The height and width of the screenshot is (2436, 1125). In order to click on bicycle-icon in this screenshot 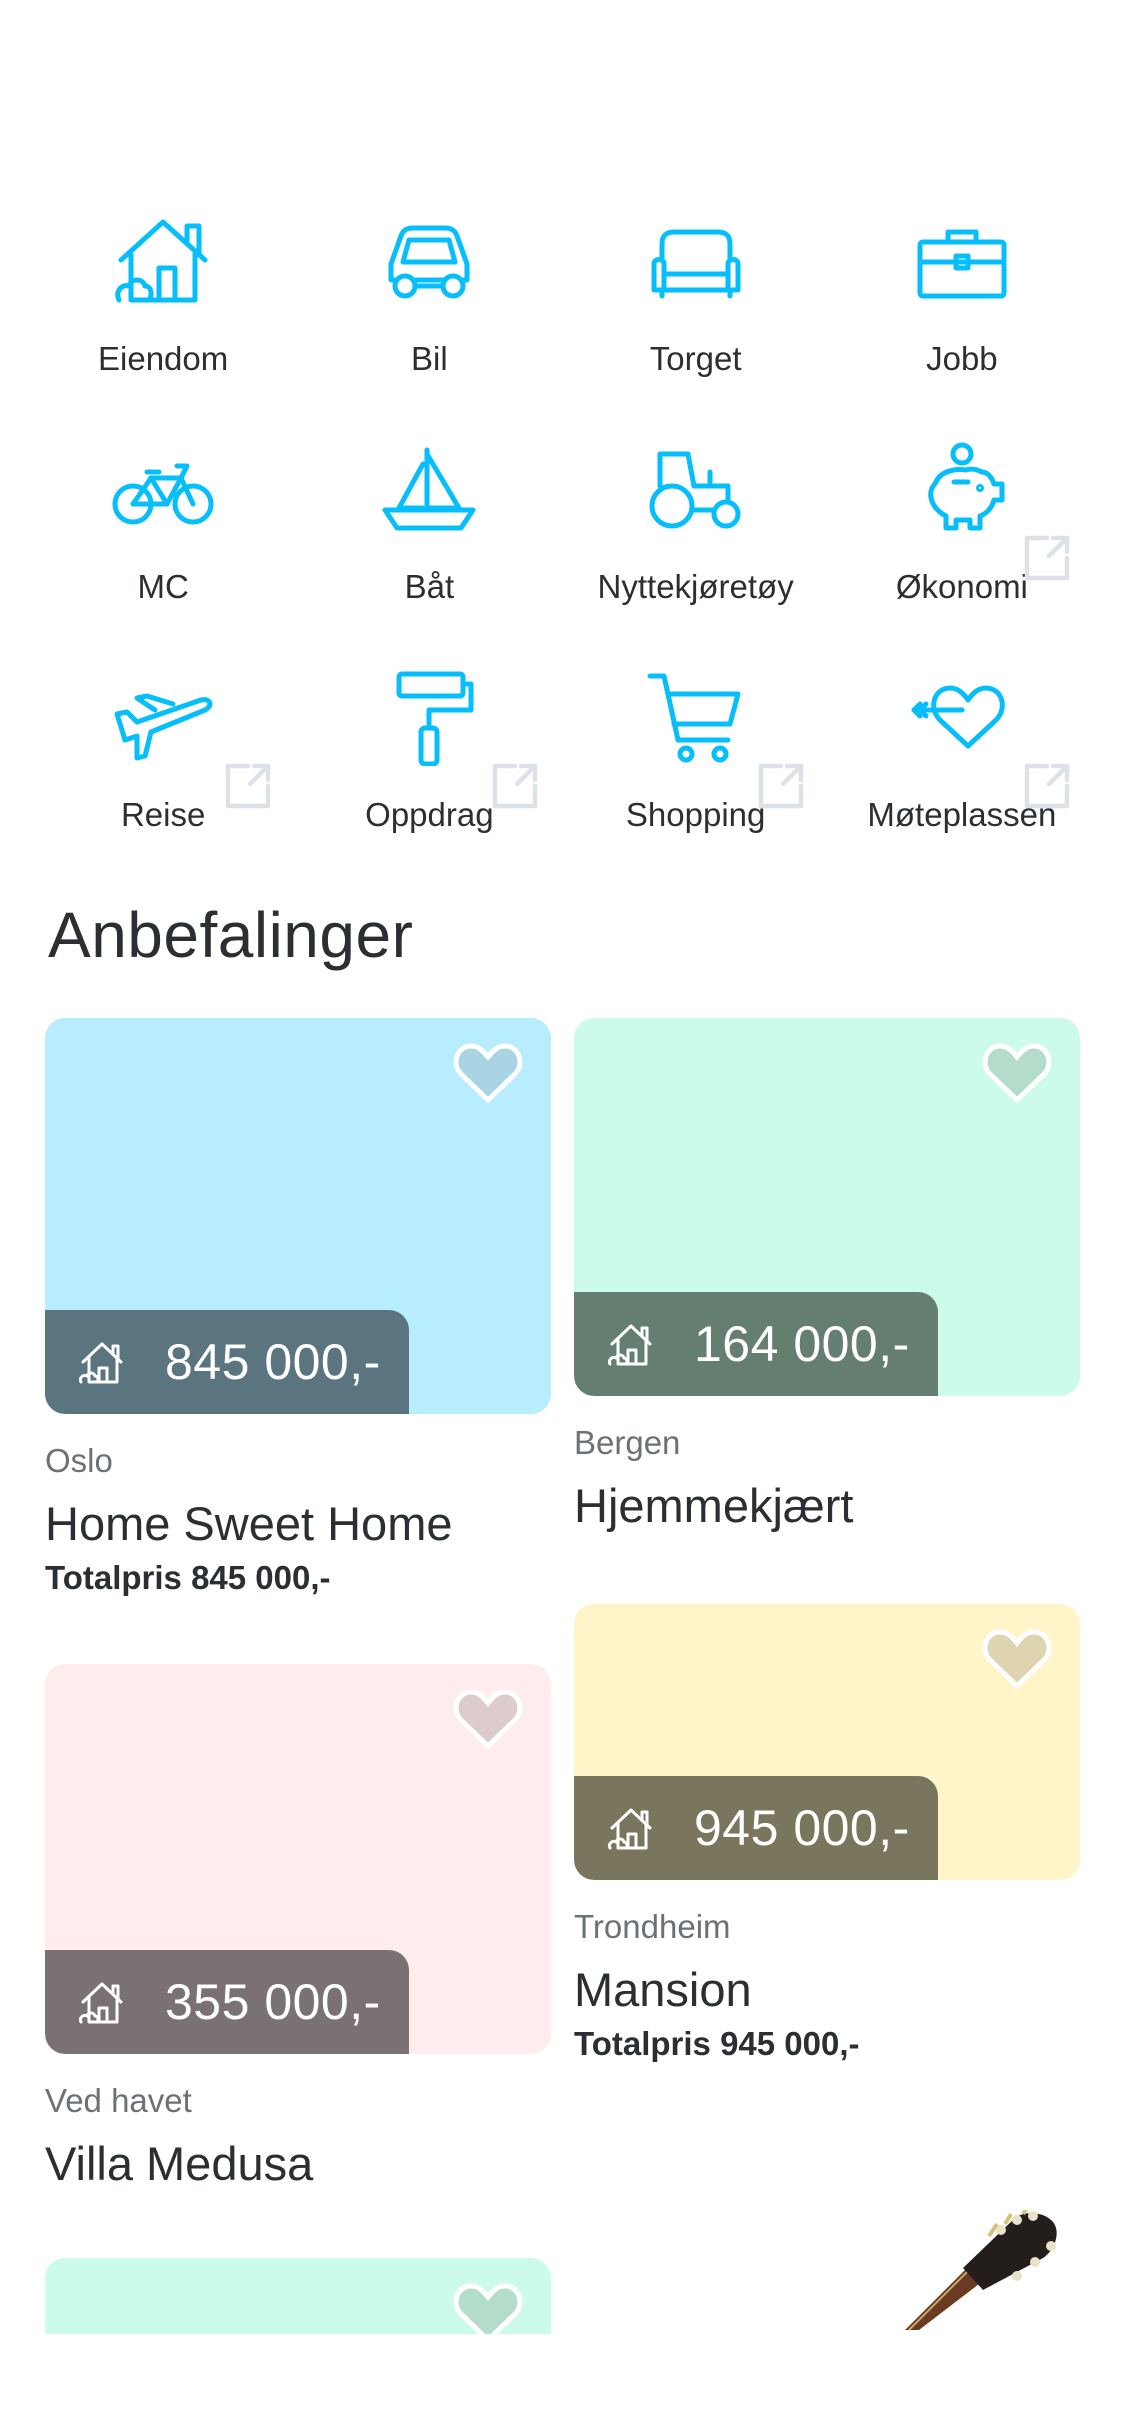, I will do `click(163, 483)`.